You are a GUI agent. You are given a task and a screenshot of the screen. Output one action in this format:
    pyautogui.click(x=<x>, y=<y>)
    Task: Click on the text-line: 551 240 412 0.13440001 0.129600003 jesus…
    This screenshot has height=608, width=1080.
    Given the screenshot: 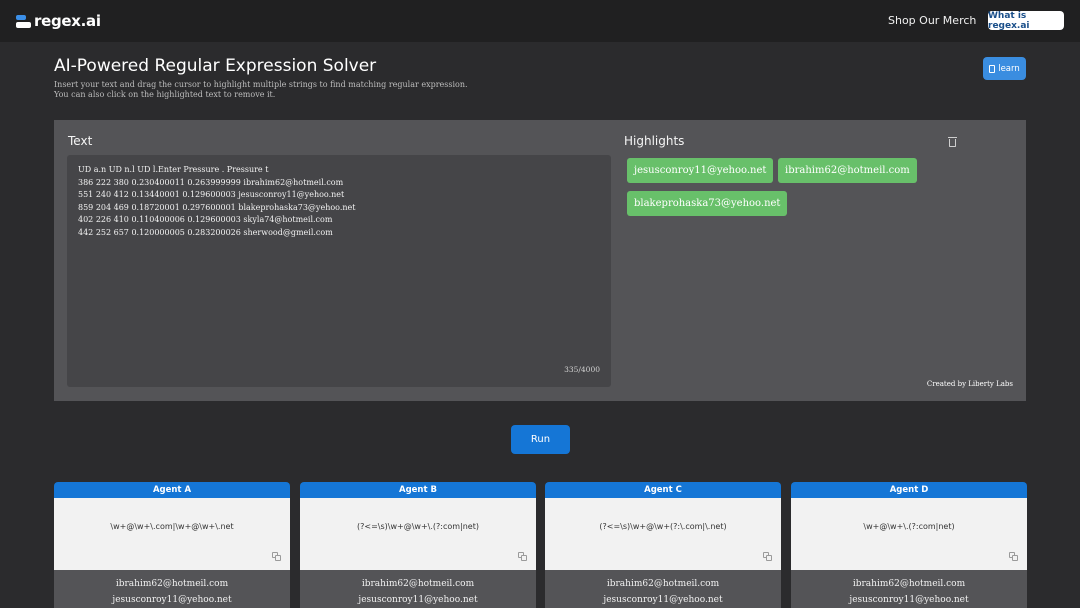 What is the action you would take?
    pyautogui.click(x=211, y=195)
    